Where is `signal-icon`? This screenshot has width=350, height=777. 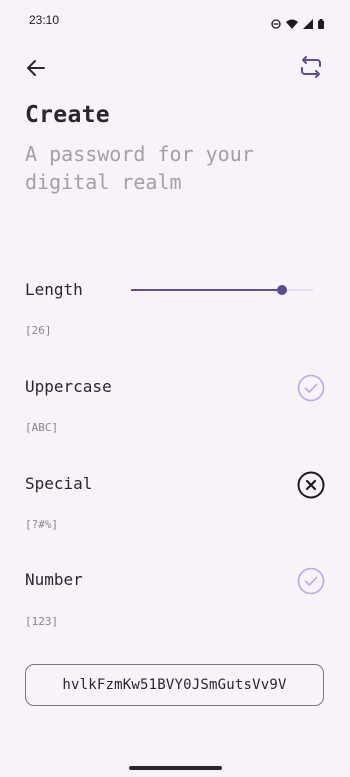 signal-icon is located at coordinates (308, 23).